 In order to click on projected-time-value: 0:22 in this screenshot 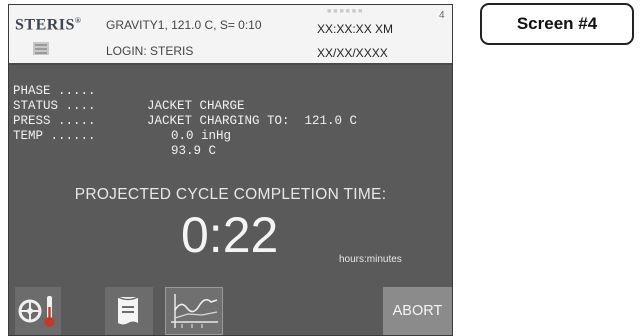, I will do `click(230, 235)`.